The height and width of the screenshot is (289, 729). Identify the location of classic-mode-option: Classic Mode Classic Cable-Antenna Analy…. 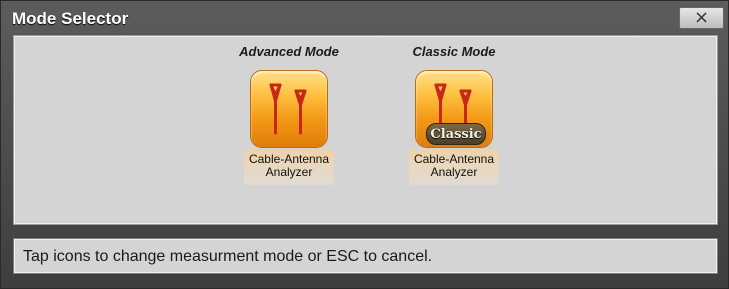
(454, 114).